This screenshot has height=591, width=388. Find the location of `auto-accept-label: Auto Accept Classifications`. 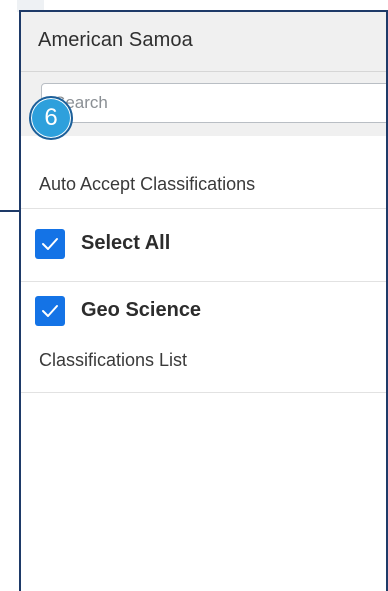

auto-accept-label: Auto Accept Classifications is located at coordinates (147, 184).